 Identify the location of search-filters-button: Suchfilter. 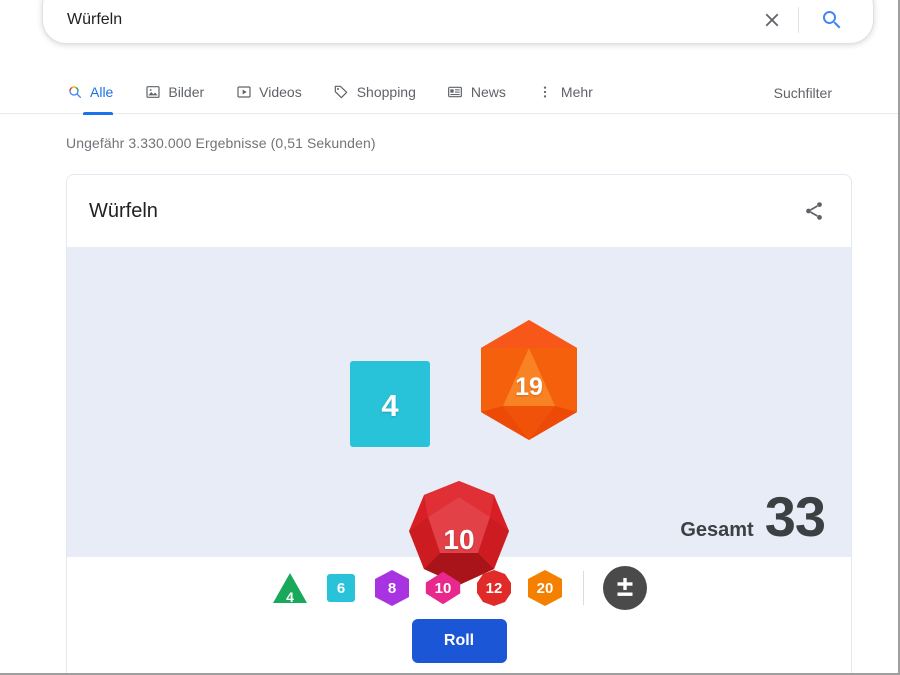
(803, 93).